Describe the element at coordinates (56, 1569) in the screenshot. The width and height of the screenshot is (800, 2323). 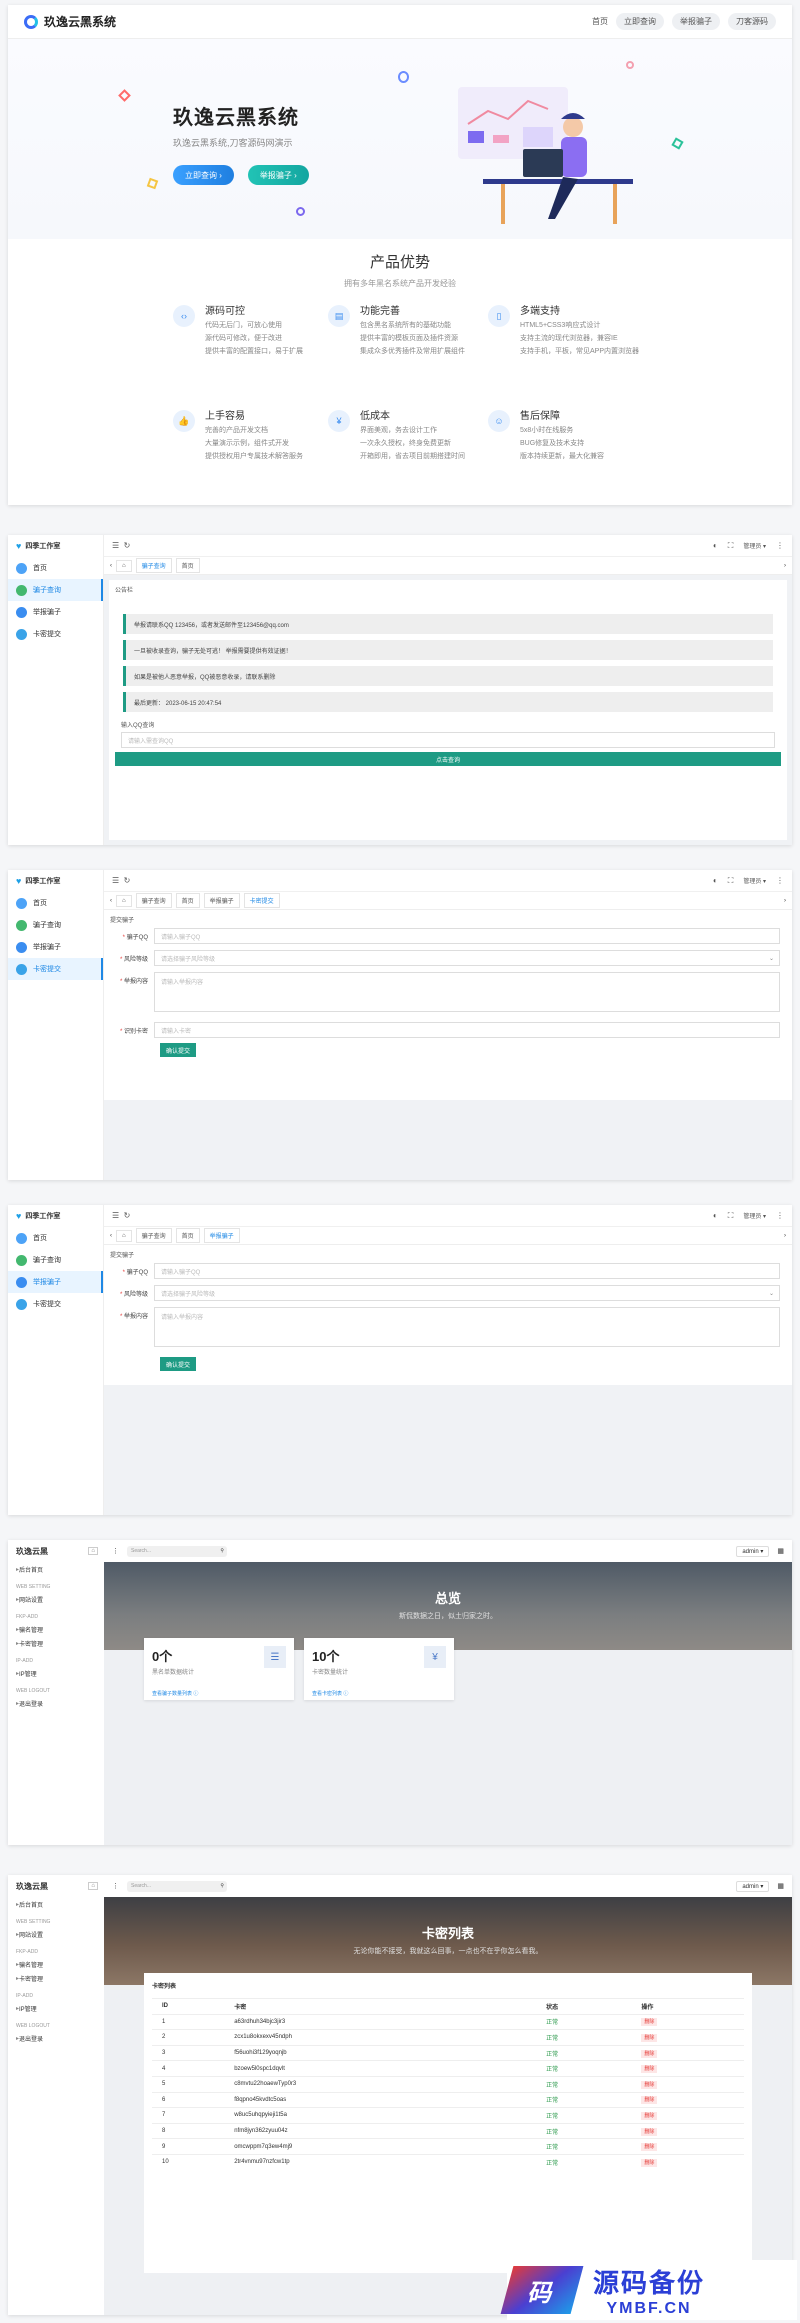
I see `dash-menu-item: ▸ 后台首页` at that location.